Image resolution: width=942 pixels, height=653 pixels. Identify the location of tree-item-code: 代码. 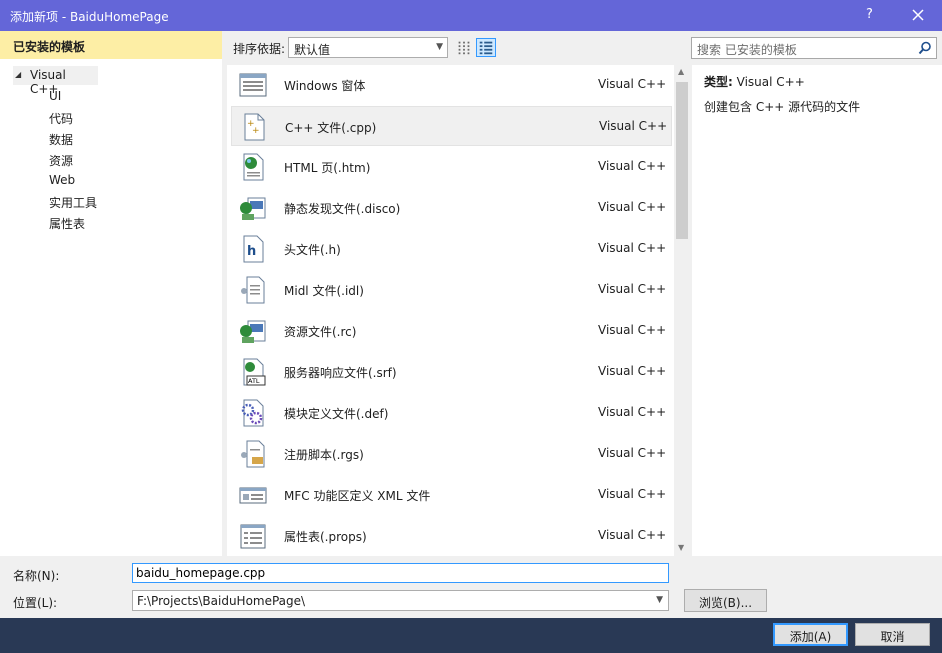
(61, 118).